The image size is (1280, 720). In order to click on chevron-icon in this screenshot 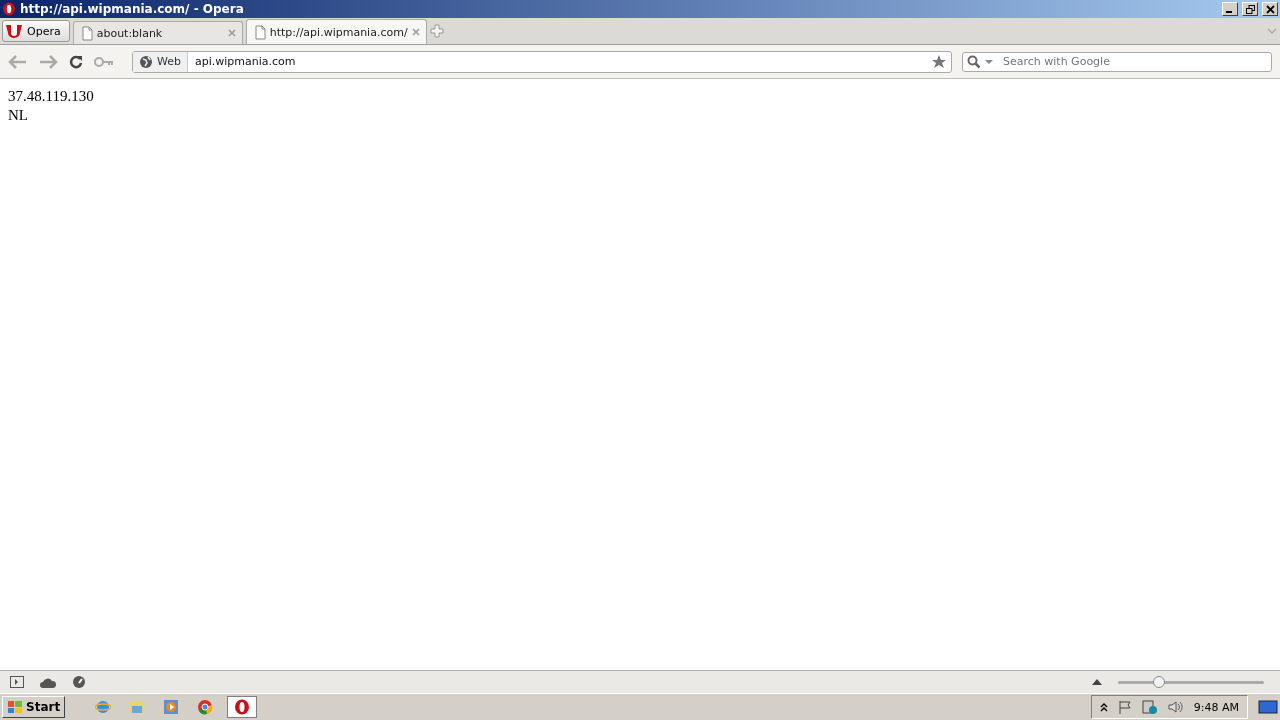, I will do `click(1103, 707)`.